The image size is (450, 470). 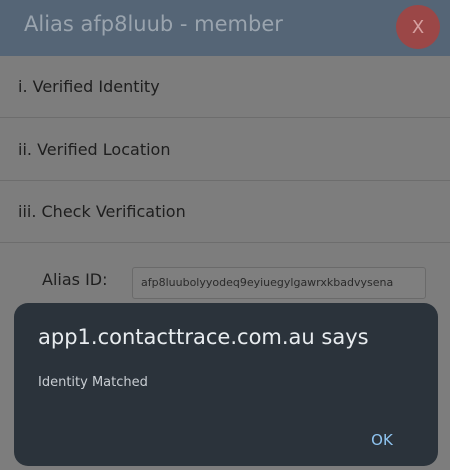 I want to click on dialog-title: app1.contacttrace.com.au says, so click(x=203, y=337).